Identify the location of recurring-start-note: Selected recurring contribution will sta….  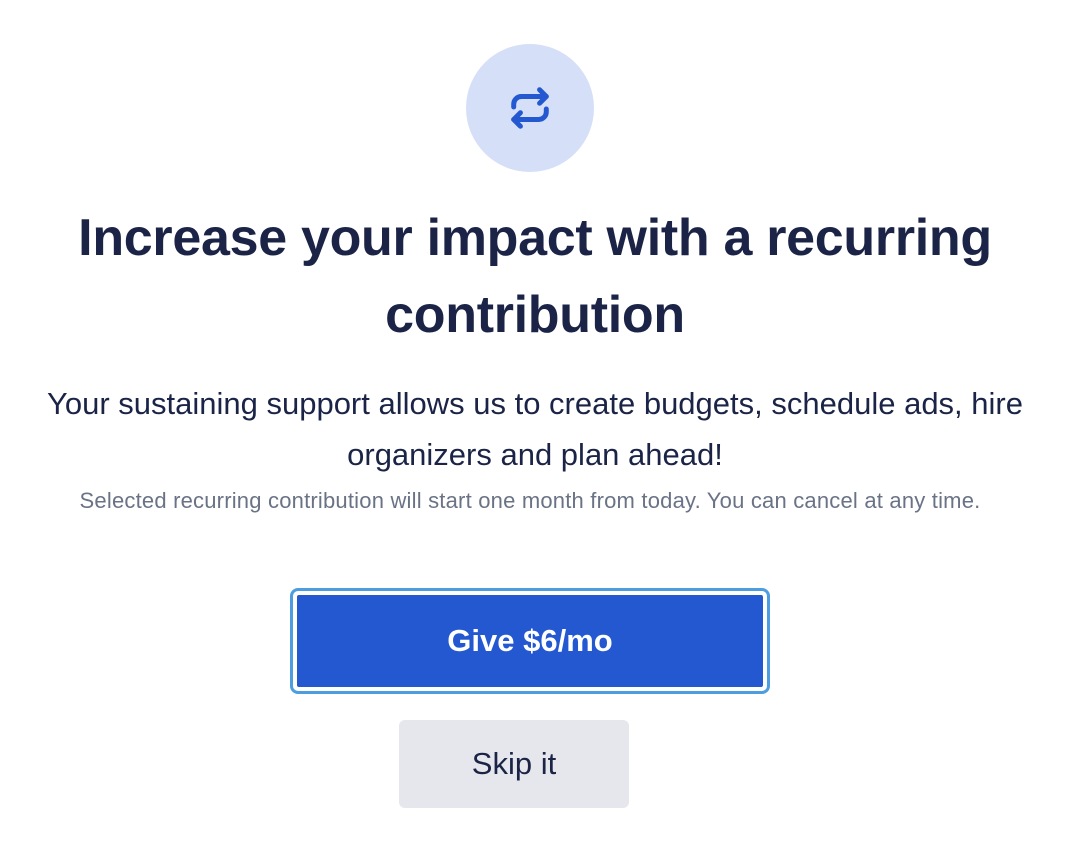
(530, 500).